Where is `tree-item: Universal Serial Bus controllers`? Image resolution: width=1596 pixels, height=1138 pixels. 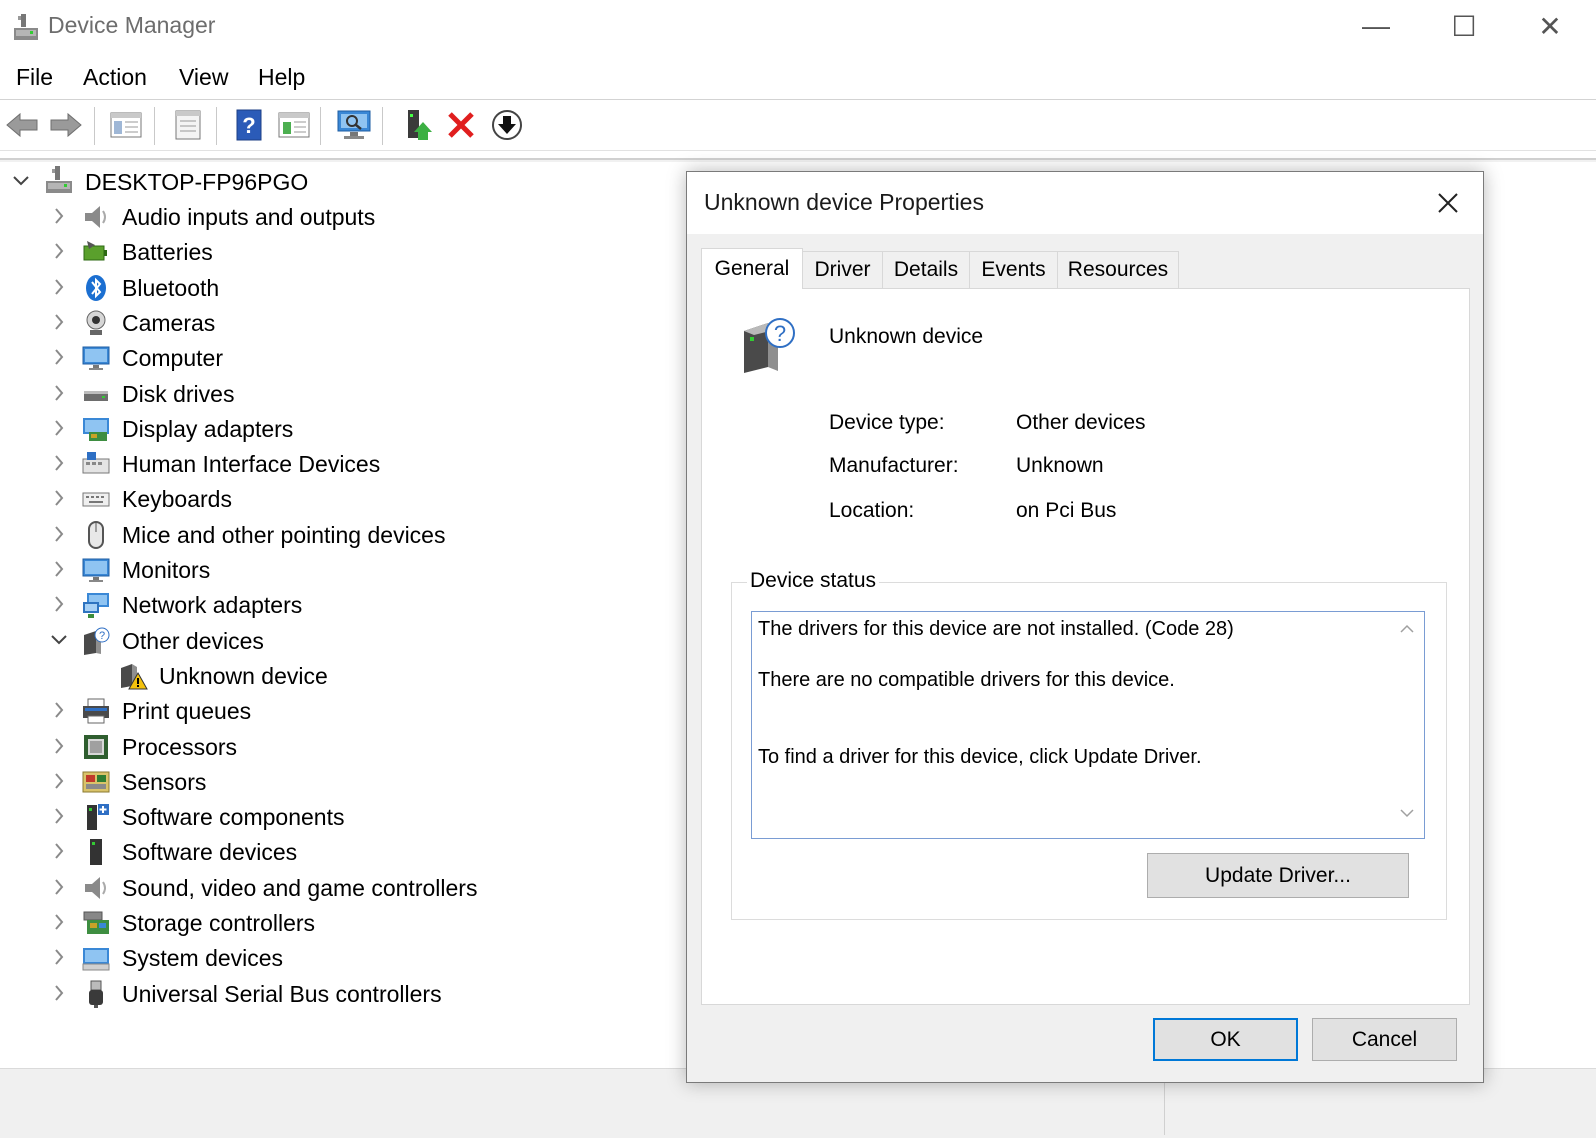
tree-item: Universal Serial Bus controllers is located at coordinates (340, 994).